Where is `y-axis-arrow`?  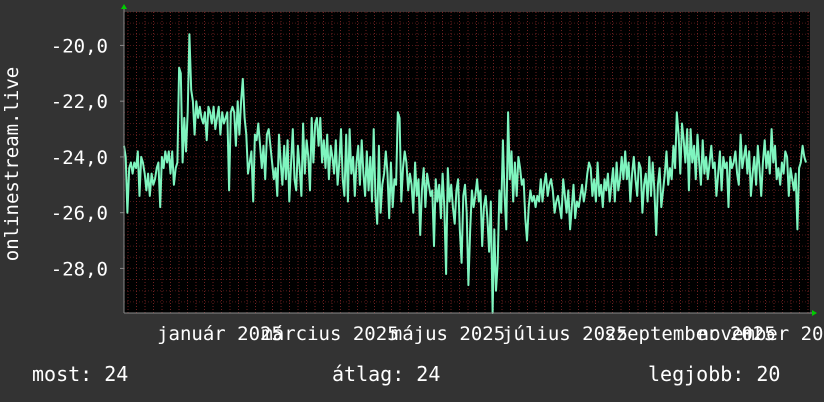
y-axis-arrow is located at coordinates (124, 6).